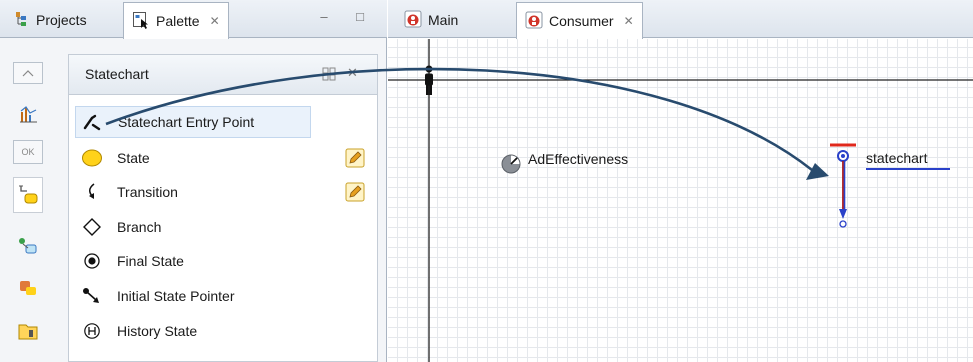  I want to click on tab-palette-label: Palette, so click(178, 21).